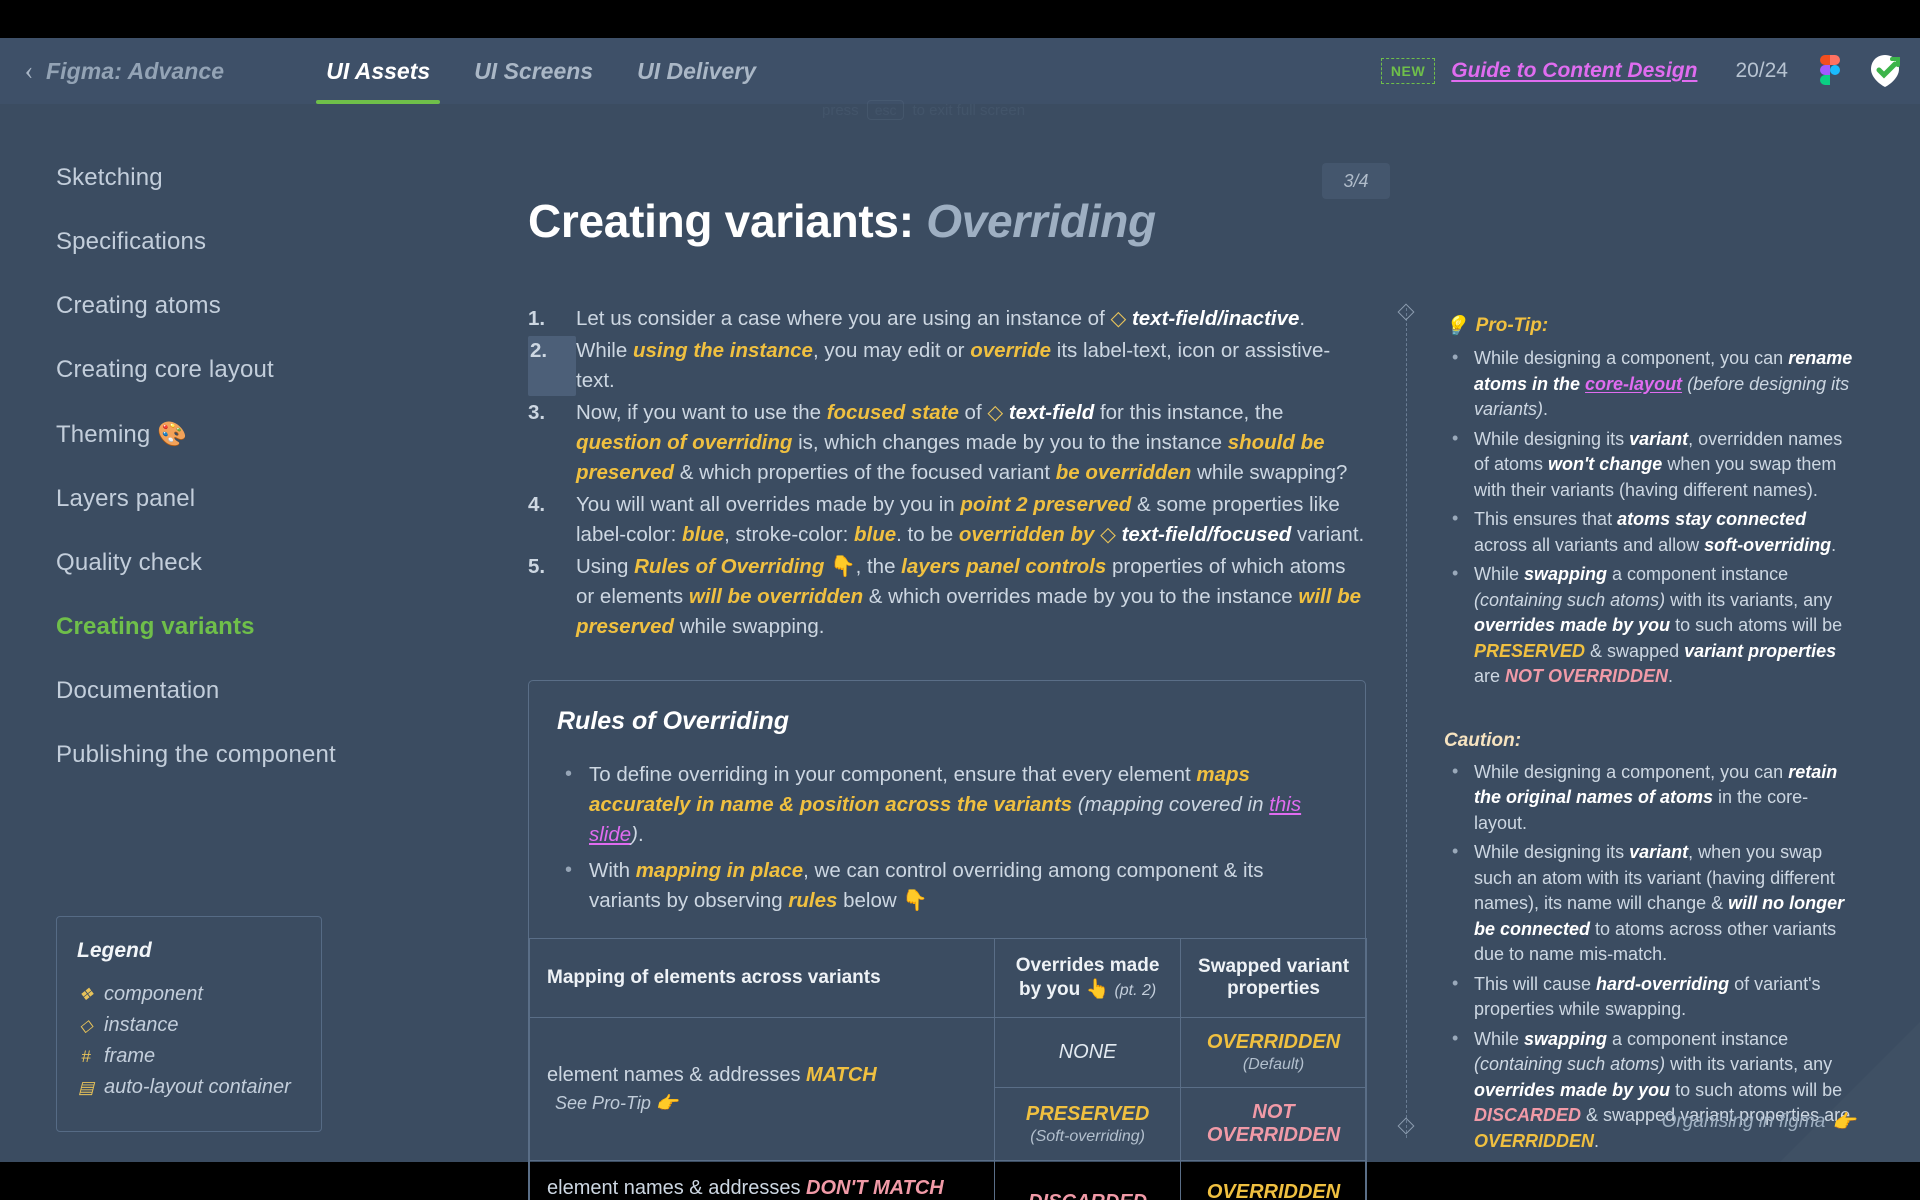  Describe the element at coordinates (1408, 71) in the screenshot. I see `new-badge: NEW` at that location.